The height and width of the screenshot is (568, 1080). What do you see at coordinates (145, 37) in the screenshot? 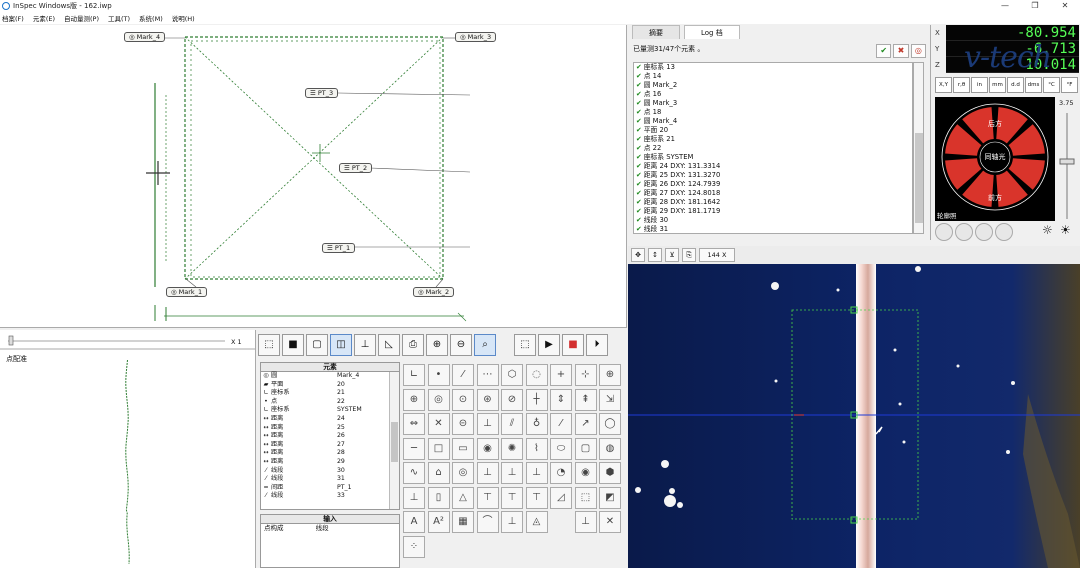
I see `tag-mark-4: ◎ Mark_4` at bounding box center [145, 37].